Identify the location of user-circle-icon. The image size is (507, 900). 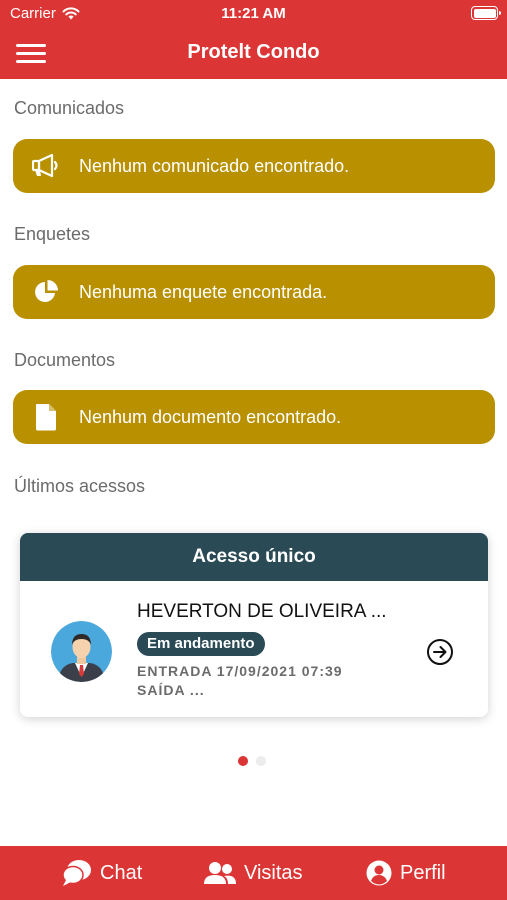
(379, 873).